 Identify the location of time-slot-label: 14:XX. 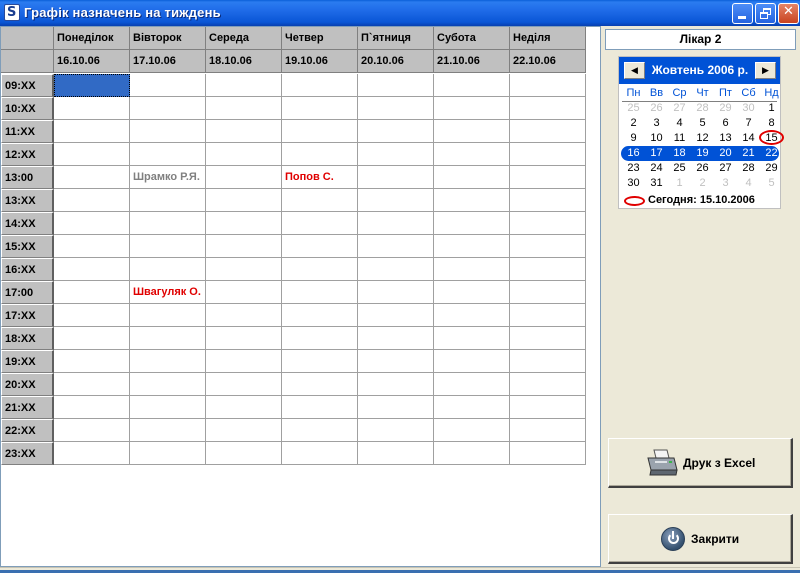
(27, 223).